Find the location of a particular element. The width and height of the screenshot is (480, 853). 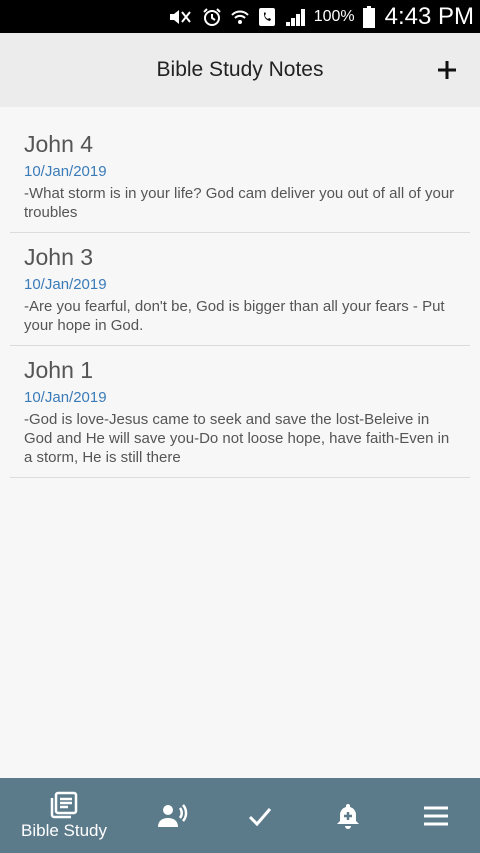

note-heading: John 1 is located at coordinates (59, 370).